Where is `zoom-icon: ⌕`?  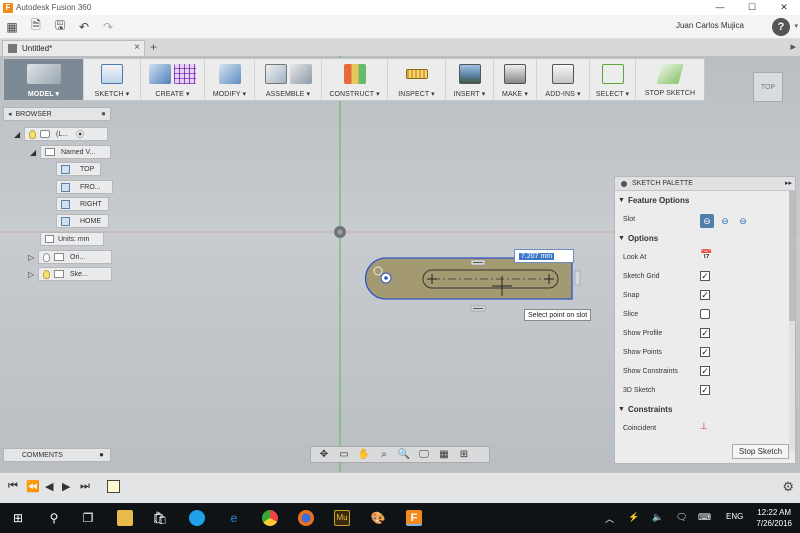
zoom-icon: ⌕ is located at coordinates (384, 454).